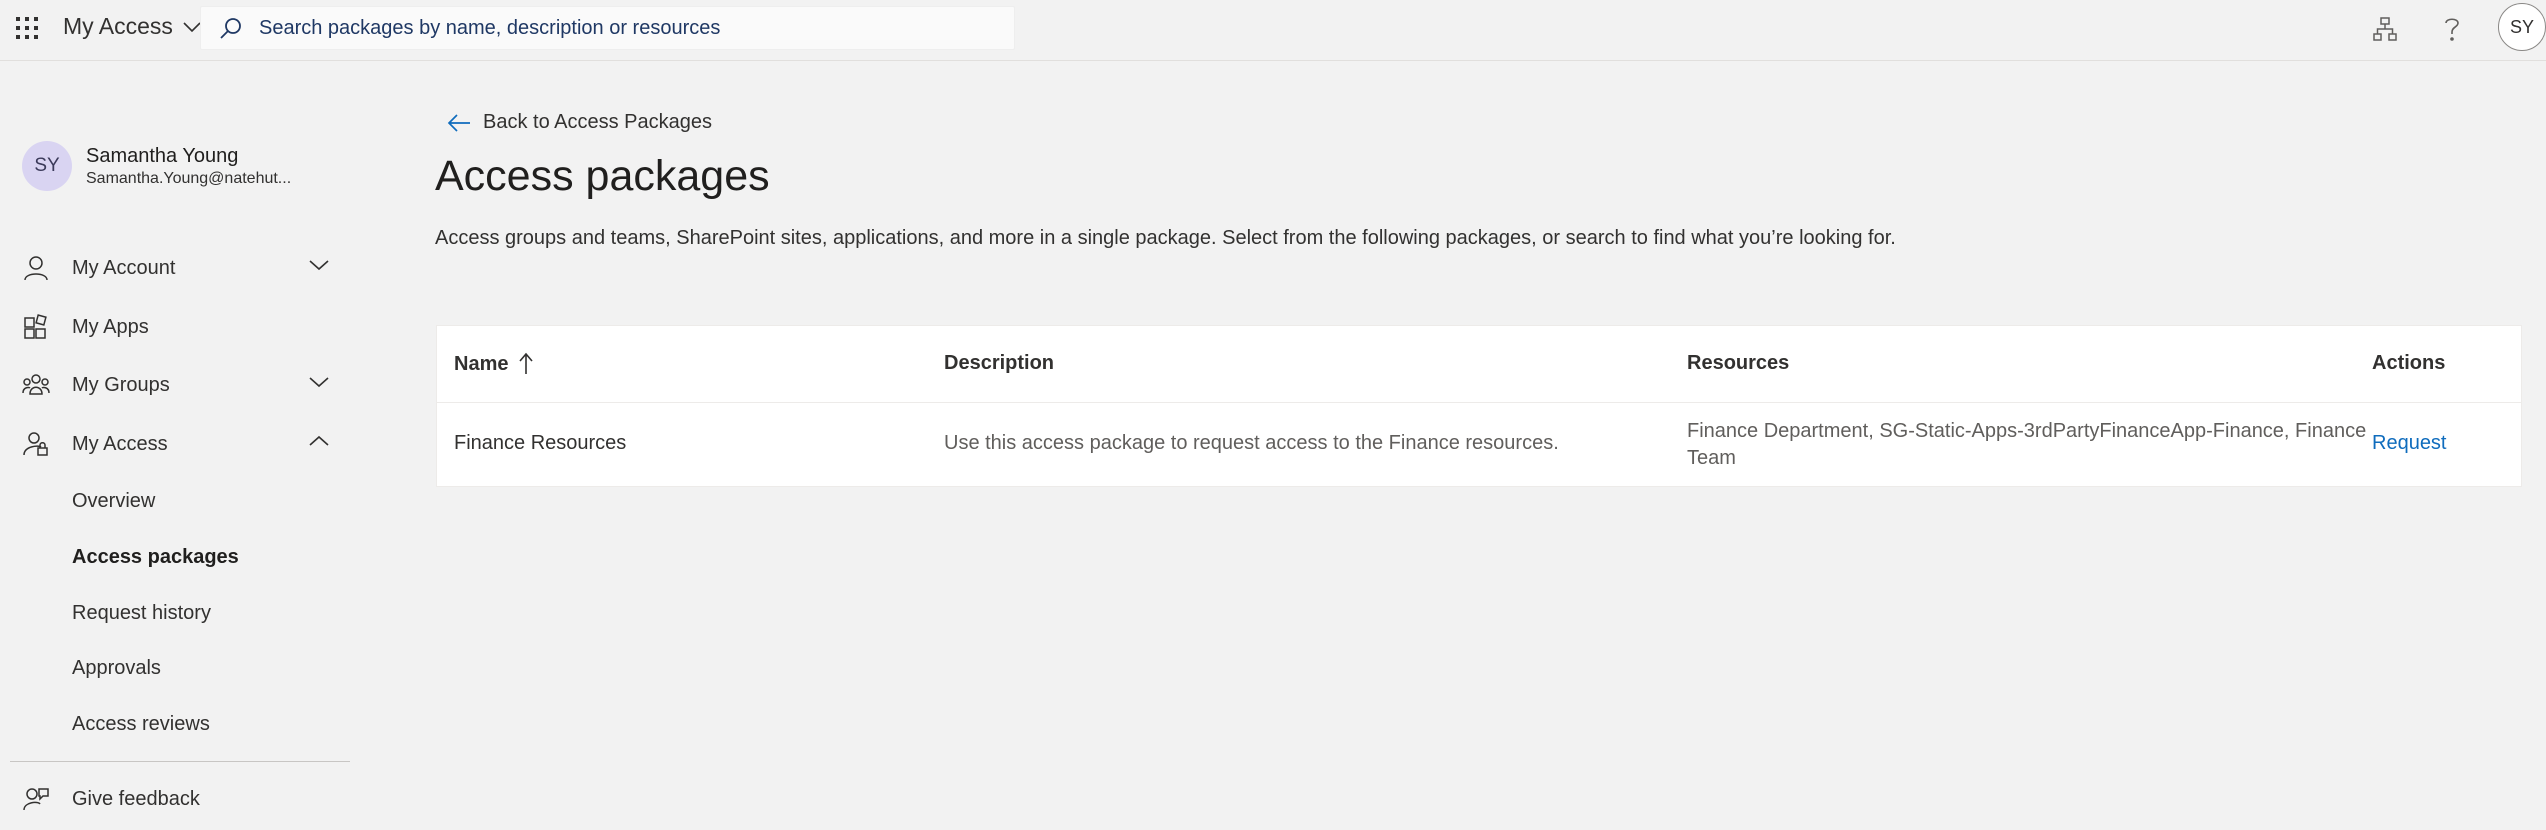  What do you see at coordinates (110, 326) in the screenshot?
I see `sidebar-item-label: My Apps` at bounding box center [110, 326].